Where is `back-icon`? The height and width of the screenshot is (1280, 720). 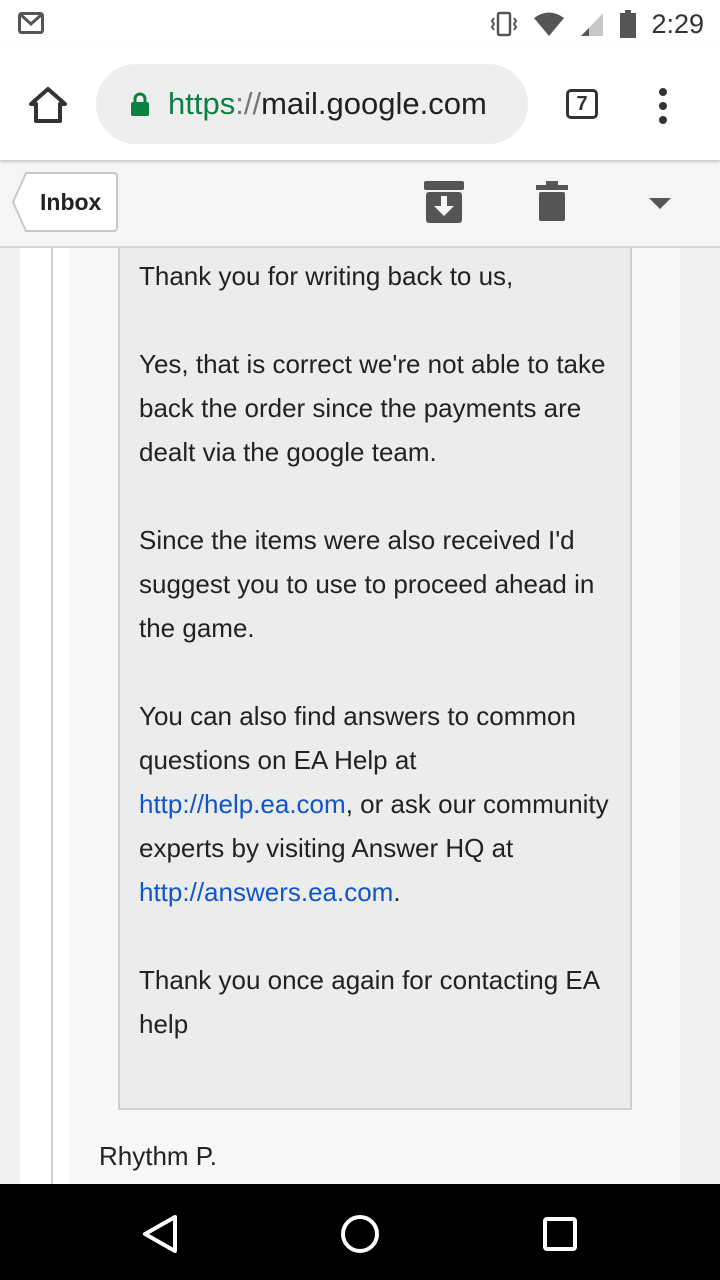
back-icon is located at coordinates (160, 1234).